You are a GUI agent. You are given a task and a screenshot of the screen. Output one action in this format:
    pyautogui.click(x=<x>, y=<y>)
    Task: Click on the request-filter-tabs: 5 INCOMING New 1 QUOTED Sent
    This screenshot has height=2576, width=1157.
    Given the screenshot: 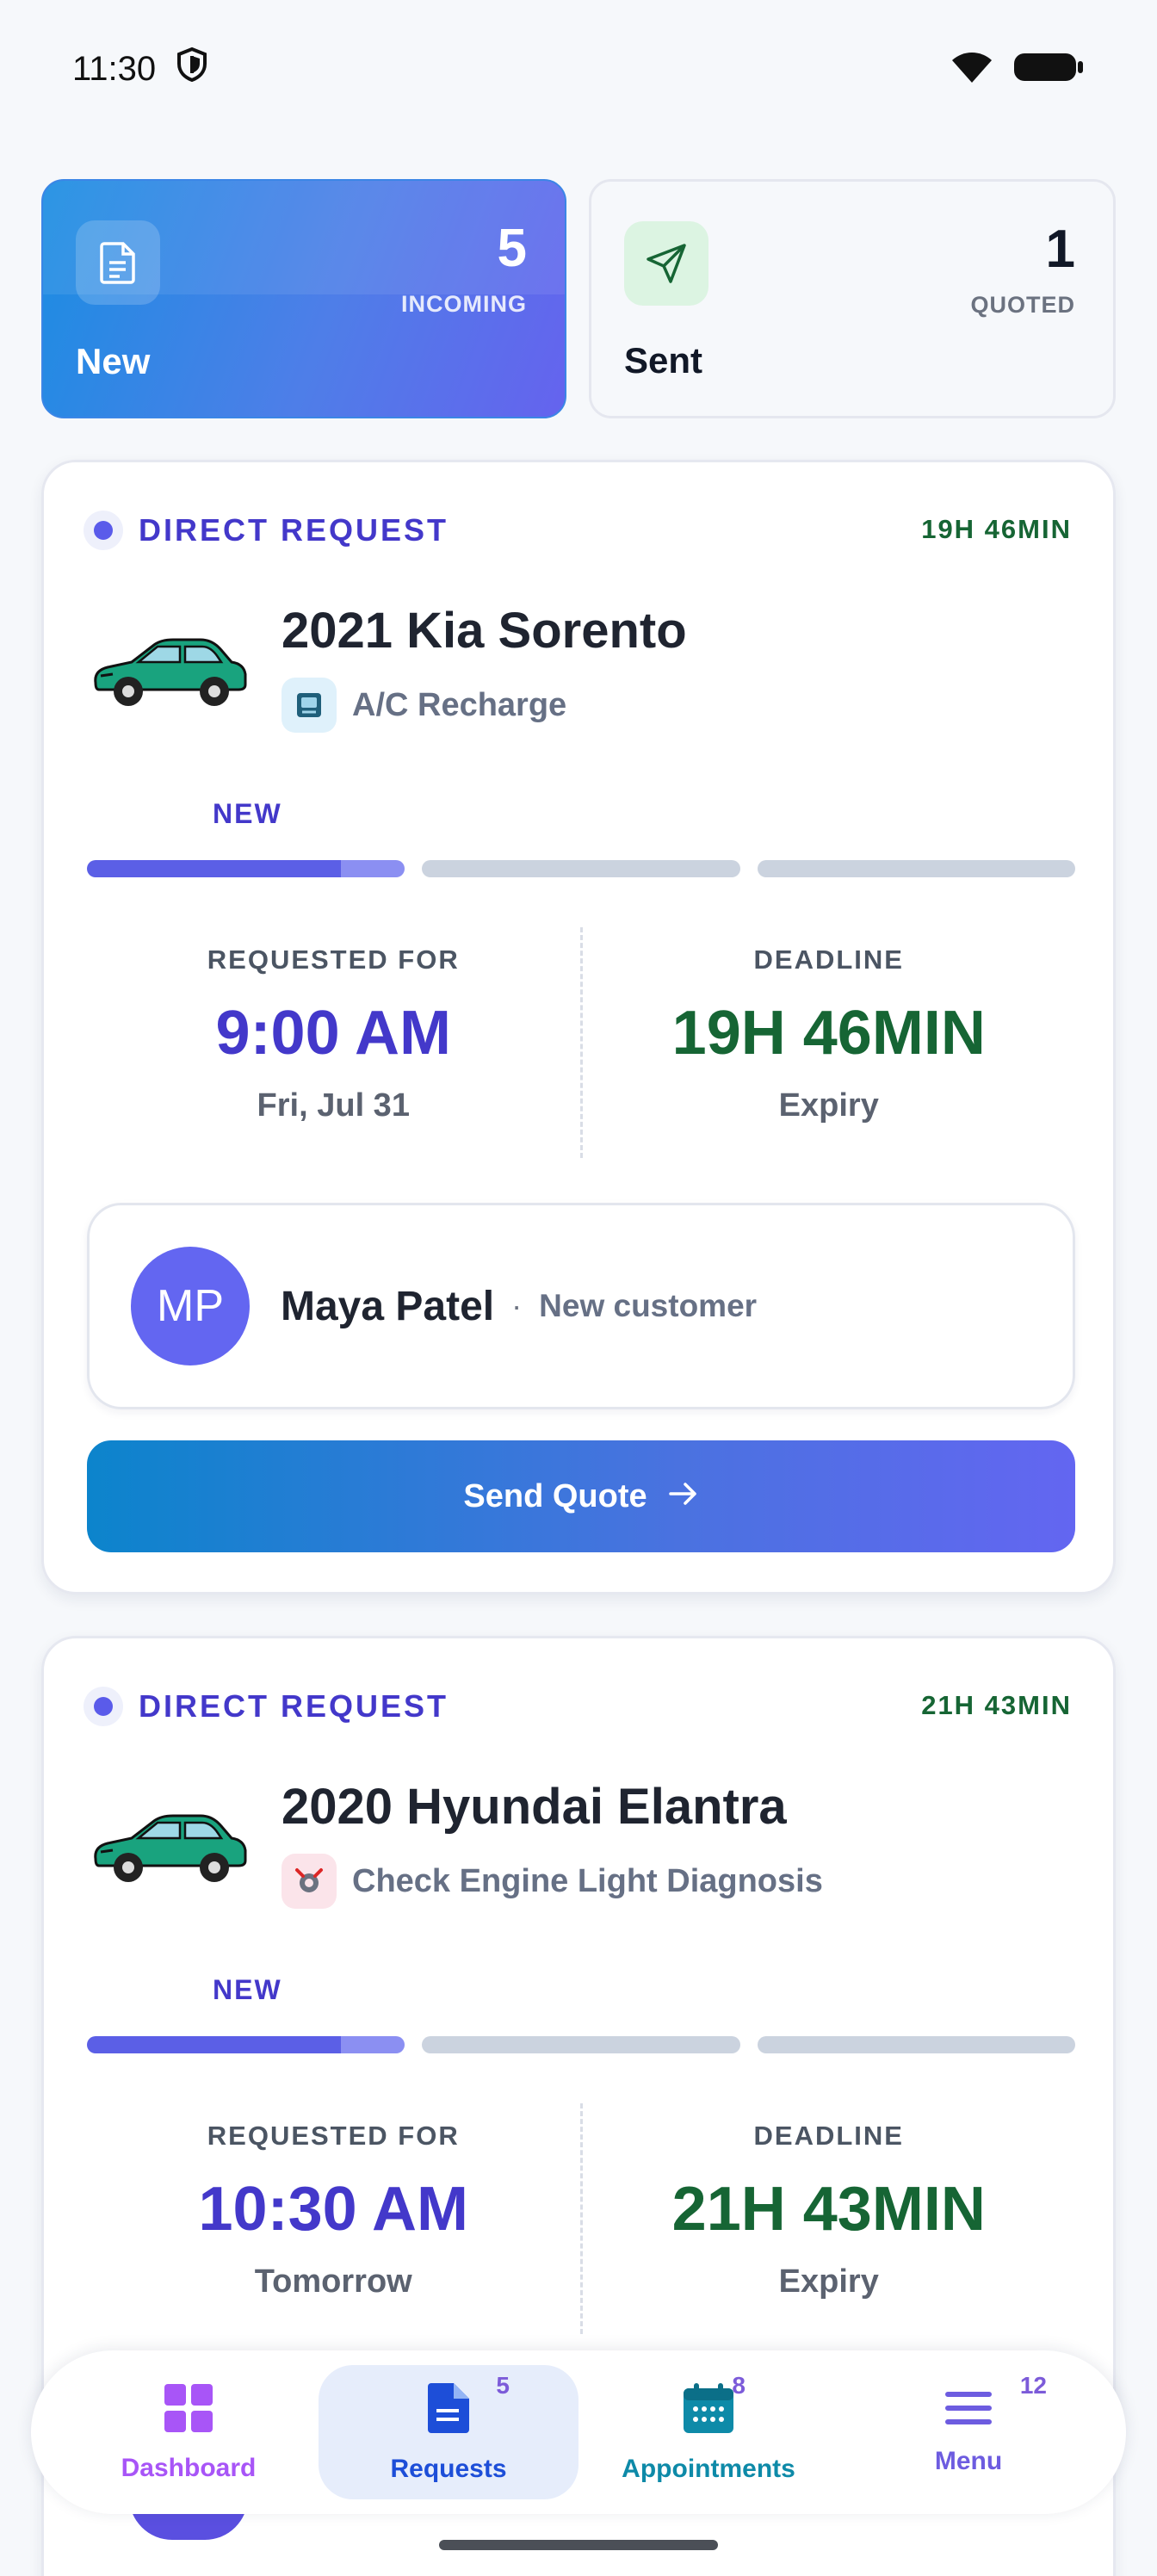 What is the action you would take?
    pyautogui.click(x=579, y=298)
    